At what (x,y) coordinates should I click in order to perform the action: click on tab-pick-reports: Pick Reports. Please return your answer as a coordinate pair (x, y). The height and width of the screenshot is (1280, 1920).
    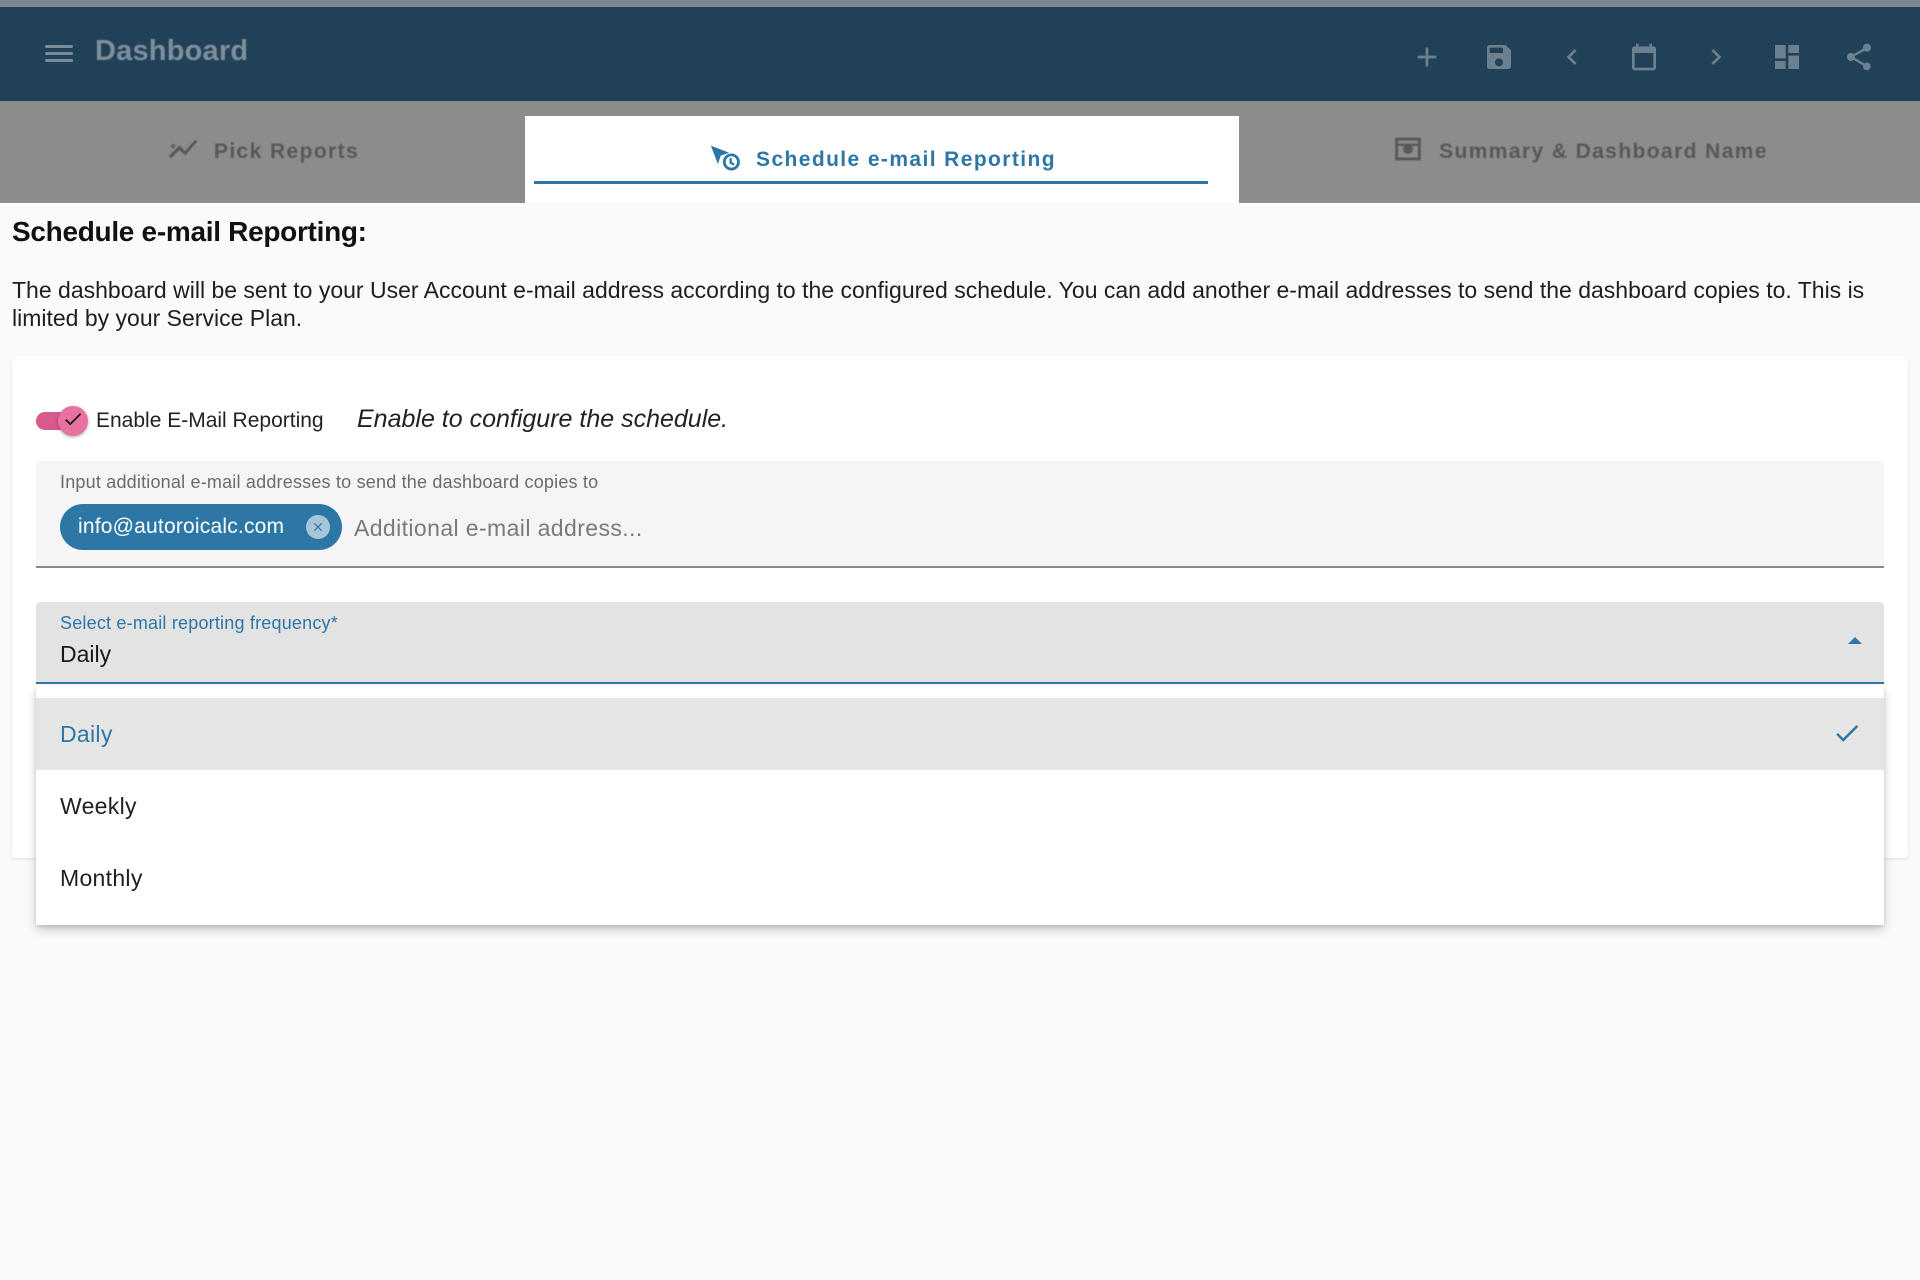
    Looking at the image, I should click on (262, 152).